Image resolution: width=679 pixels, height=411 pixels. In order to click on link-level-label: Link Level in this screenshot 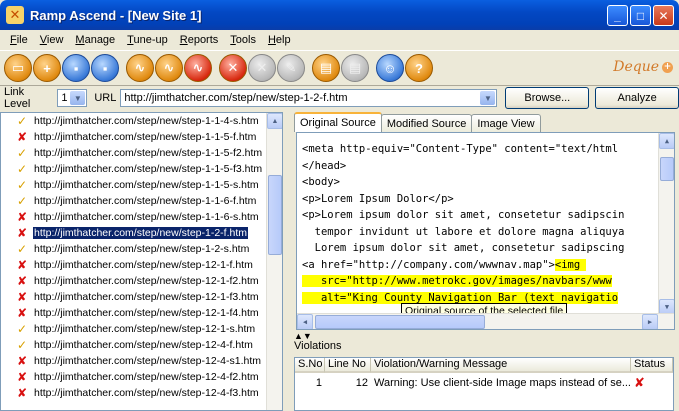, I will do `click(17, 98)`.